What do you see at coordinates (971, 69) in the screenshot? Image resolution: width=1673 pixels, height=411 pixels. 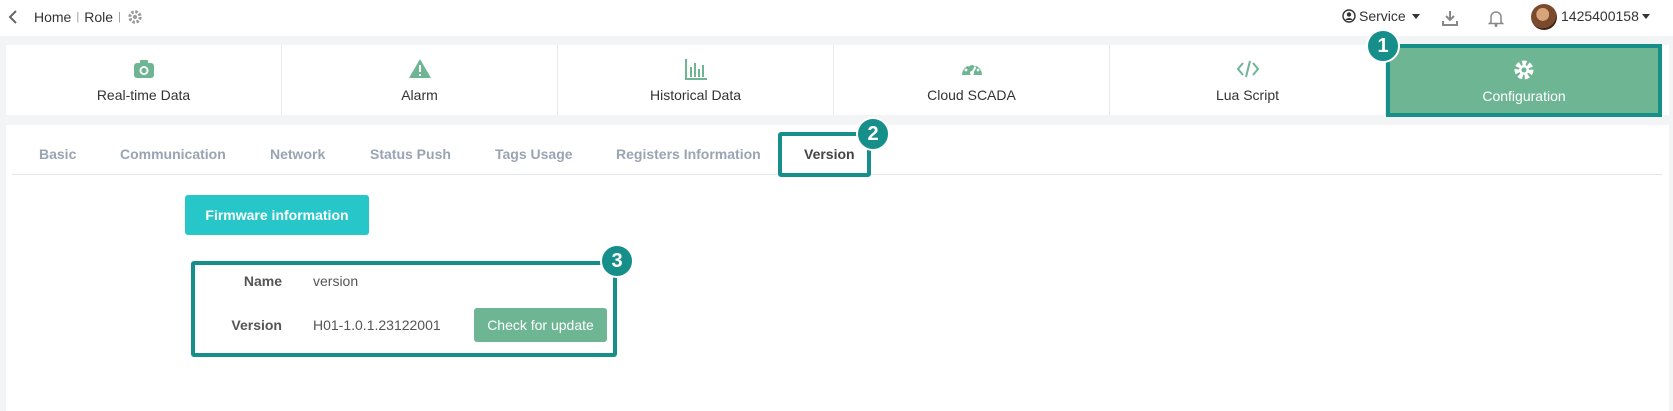 I see `dashboard-icon` at bounding box center [971, 69].